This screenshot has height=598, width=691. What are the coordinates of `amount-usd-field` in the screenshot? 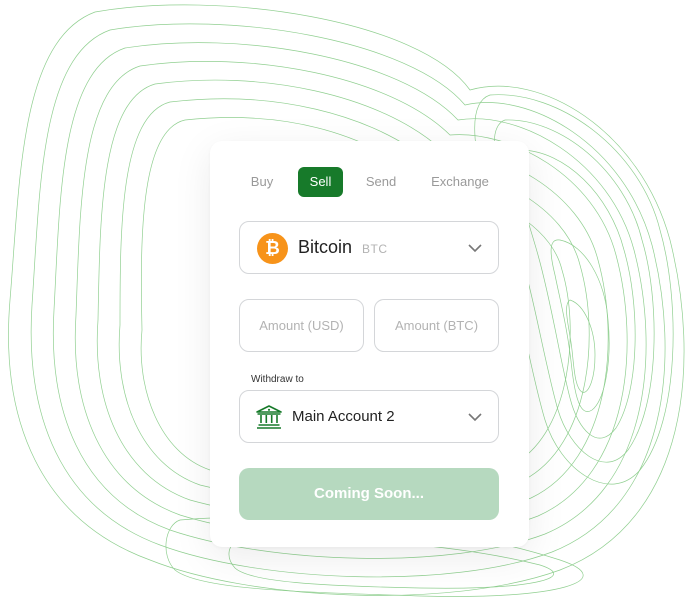 It's located at (301, 325).